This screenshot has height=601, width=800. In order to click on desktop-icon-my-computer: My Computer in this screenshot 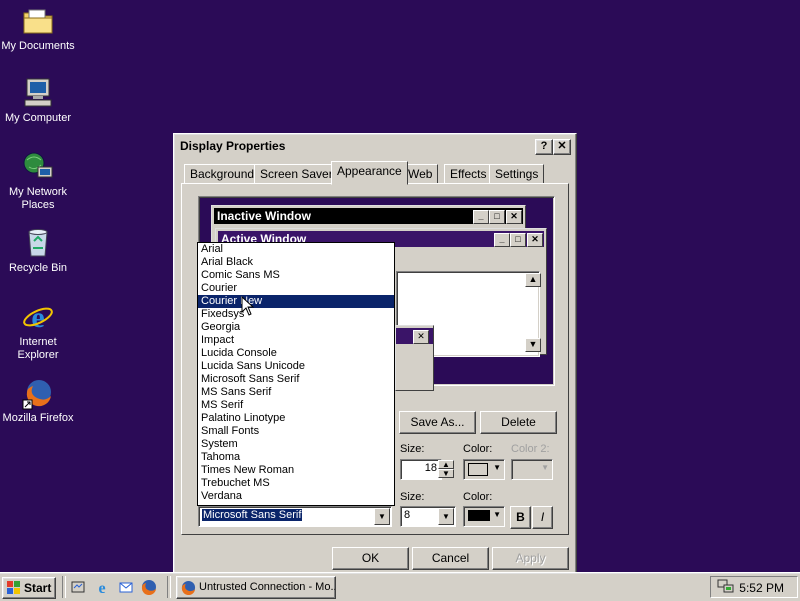, I will do `click(38, 100)`.